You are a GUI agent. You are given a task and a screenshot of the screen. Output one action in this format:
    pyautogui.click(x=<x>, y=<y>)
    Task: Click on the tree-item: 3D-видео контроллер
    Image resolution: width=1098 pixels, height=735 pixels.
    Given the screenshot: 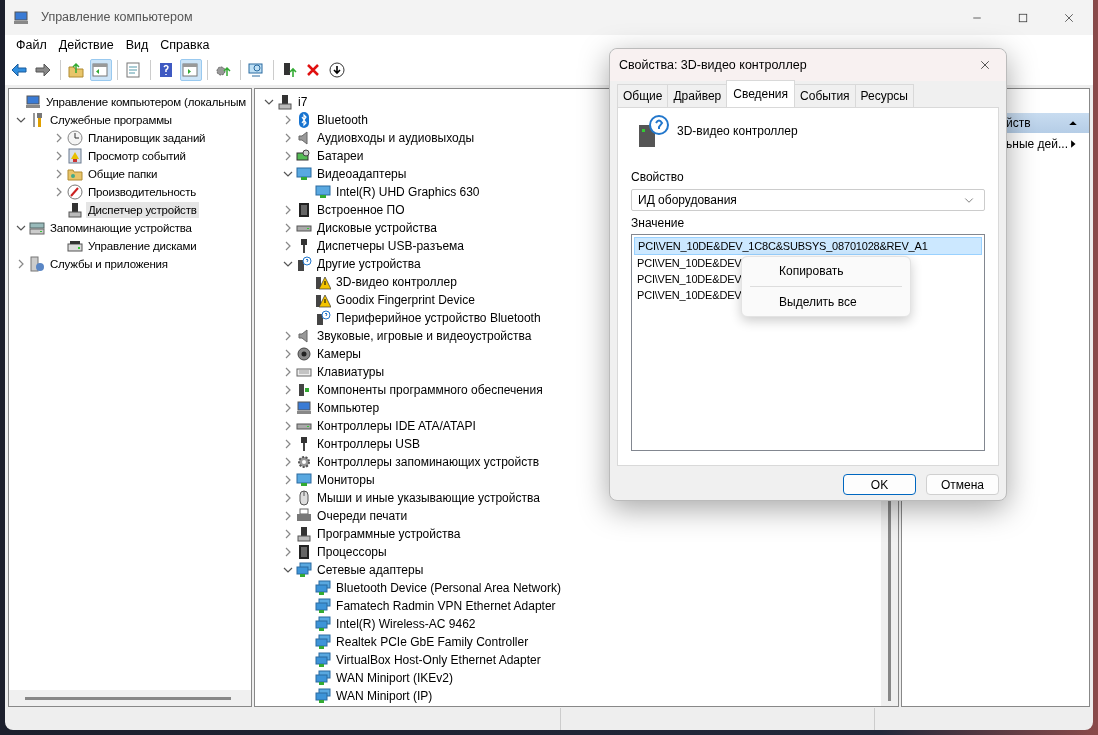 What is the action you would take?
    pyautogui.click(x=396, y=282)
    